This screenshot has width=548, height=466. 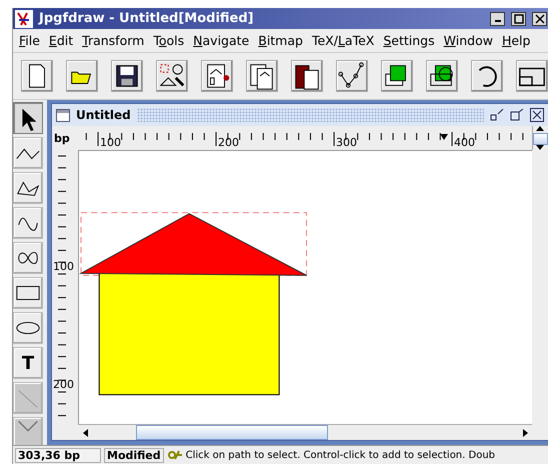 What do you see at coordinates (113, 40) in the screenshot?
I see `menu-item: Transform` at bounding box center [113, 40].